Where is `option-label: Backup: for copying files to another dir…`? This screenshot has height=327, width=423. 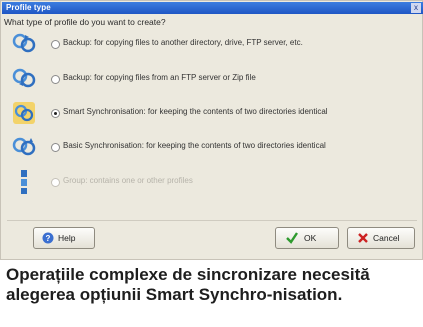
option-label: Backup: for copying files to another dir… is located at coordinates (183, 42).